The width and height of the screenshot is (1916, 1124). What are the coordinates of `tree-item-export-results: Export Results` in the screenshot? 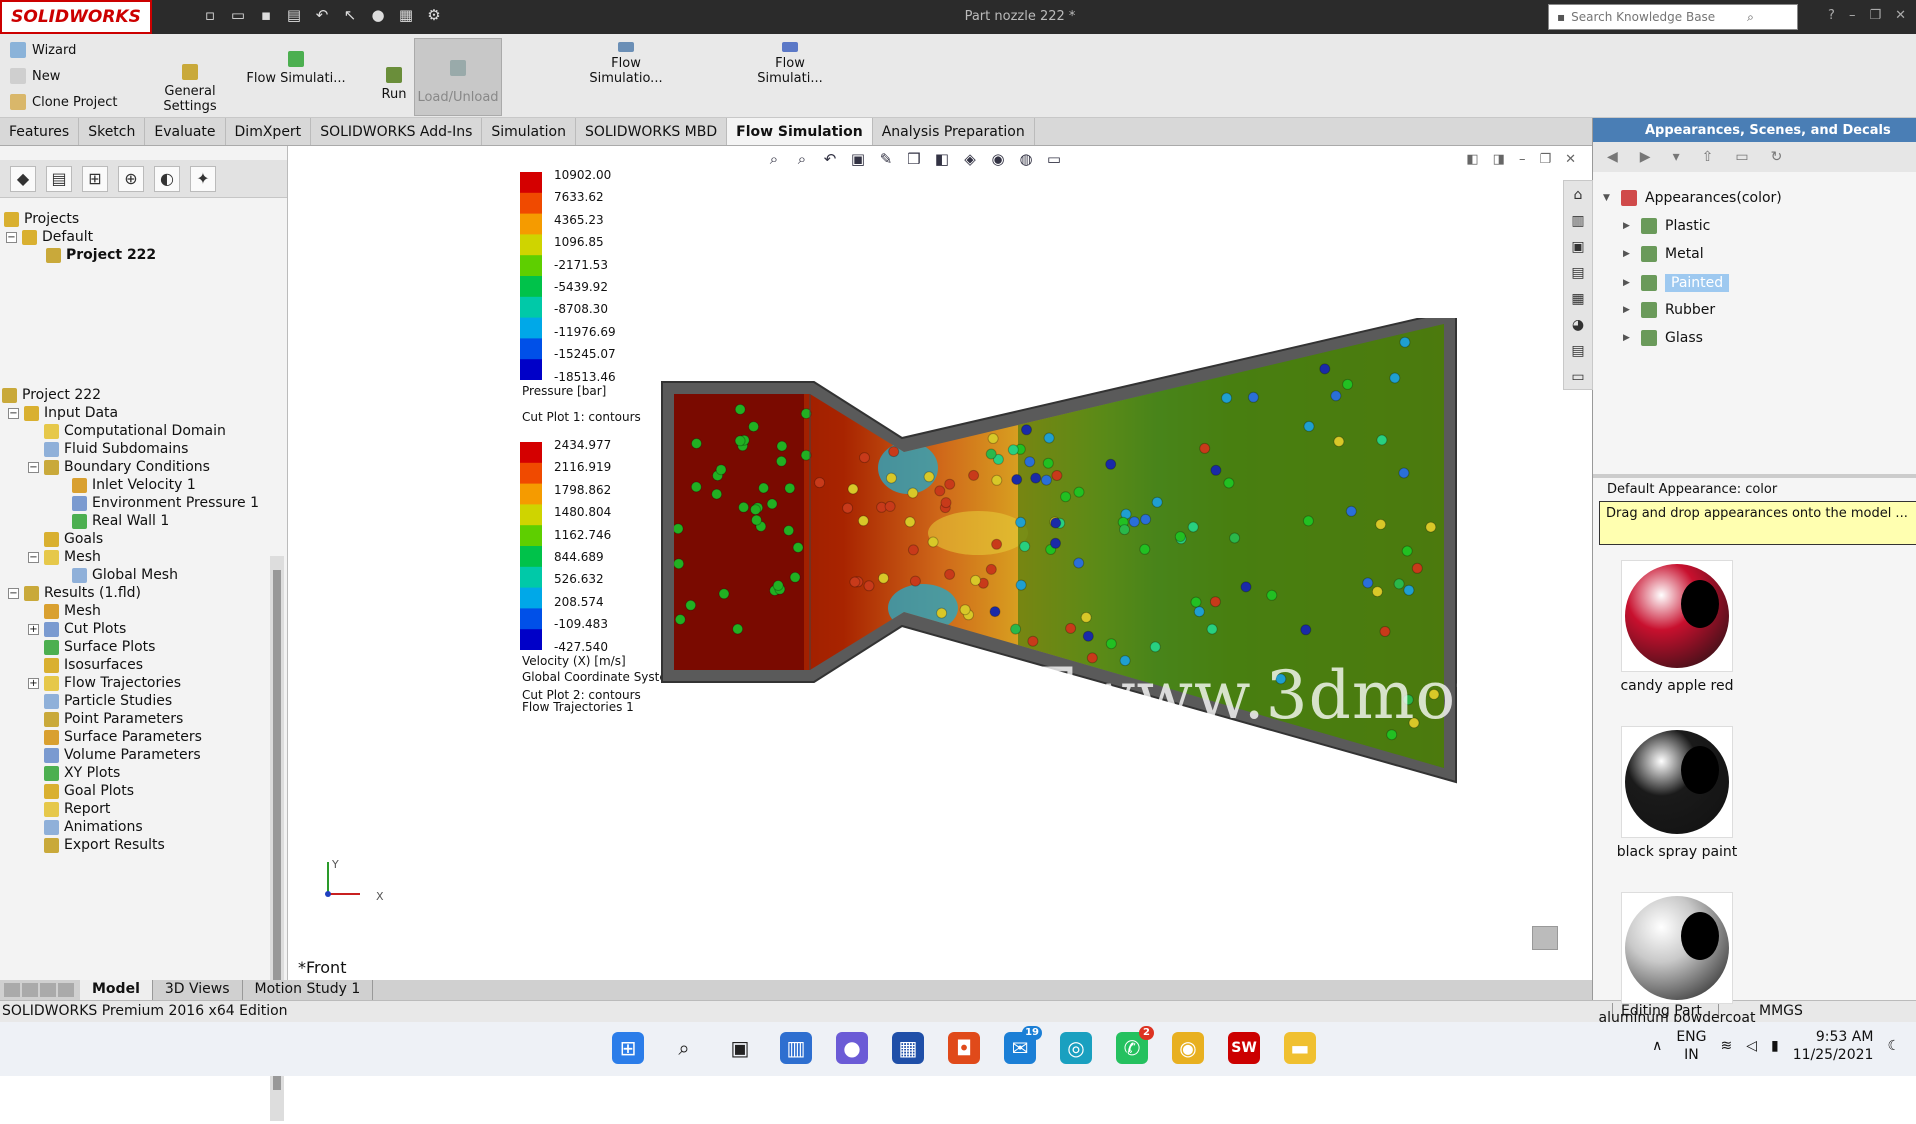 It's located at (96, 845).